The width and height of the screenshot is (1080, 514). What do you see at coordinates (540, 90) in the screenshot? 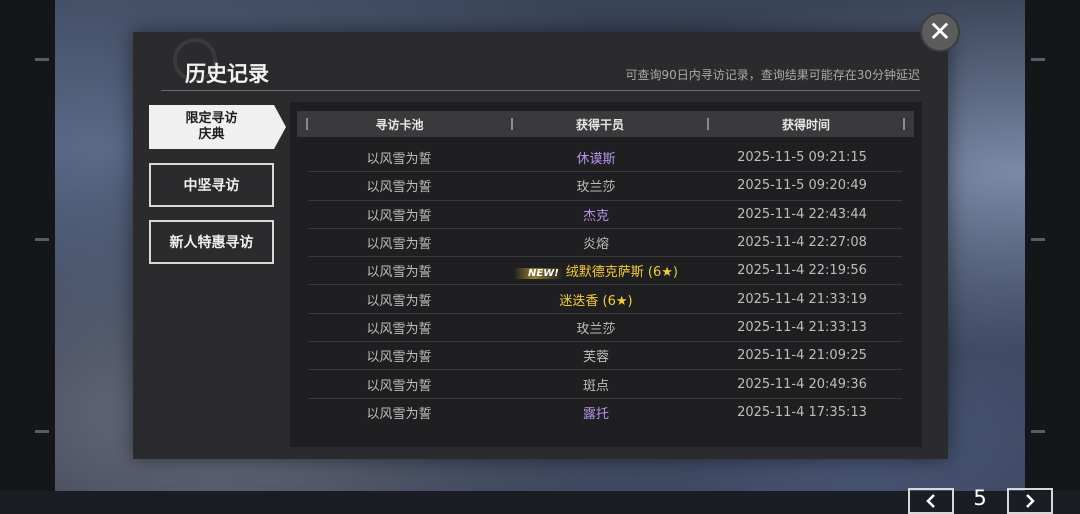
I see `title-divider` at bounding box center [540, 90].